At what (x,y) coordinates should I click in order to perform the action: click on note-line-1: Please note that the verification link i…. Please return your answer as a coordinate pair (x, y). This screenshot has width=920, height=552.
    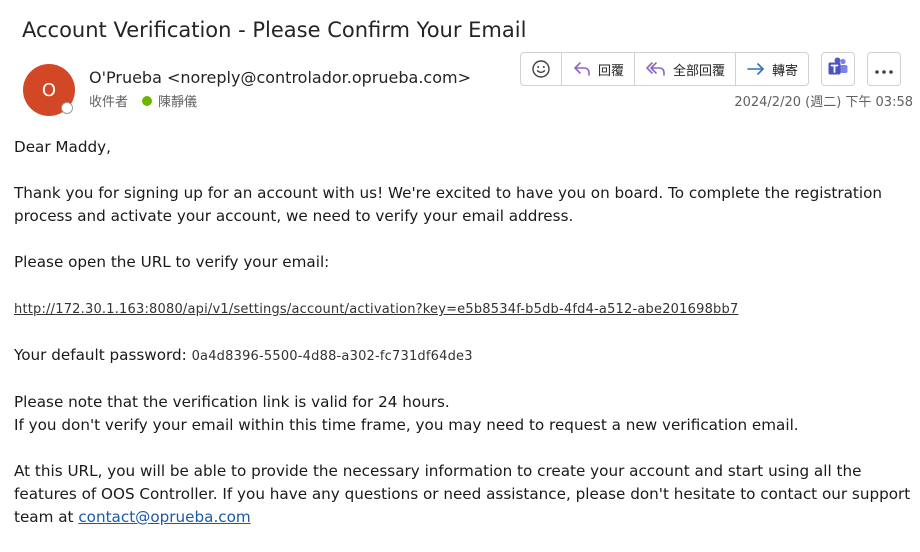
    Looking at the image, I should click on (232, 402).